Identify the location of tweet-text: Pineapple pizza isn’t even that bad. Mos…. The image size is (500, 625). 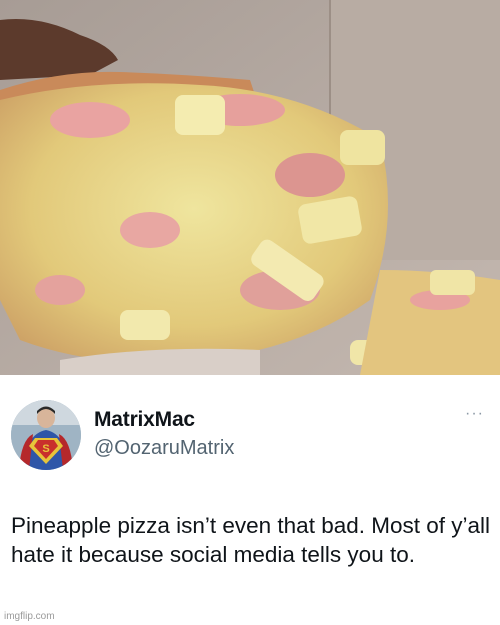
(251, 540).